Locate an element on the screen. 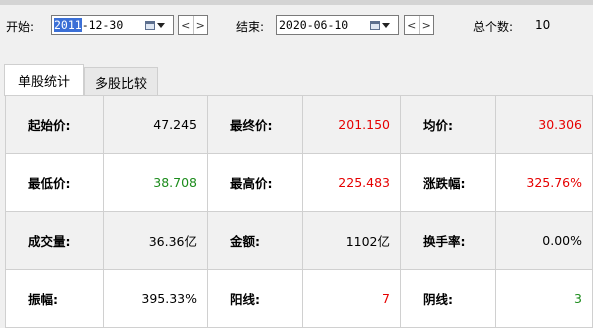 This screenshot has width=593, height=328. end-date-picker: 2020-06-10 is located at coordinates (337, 25).